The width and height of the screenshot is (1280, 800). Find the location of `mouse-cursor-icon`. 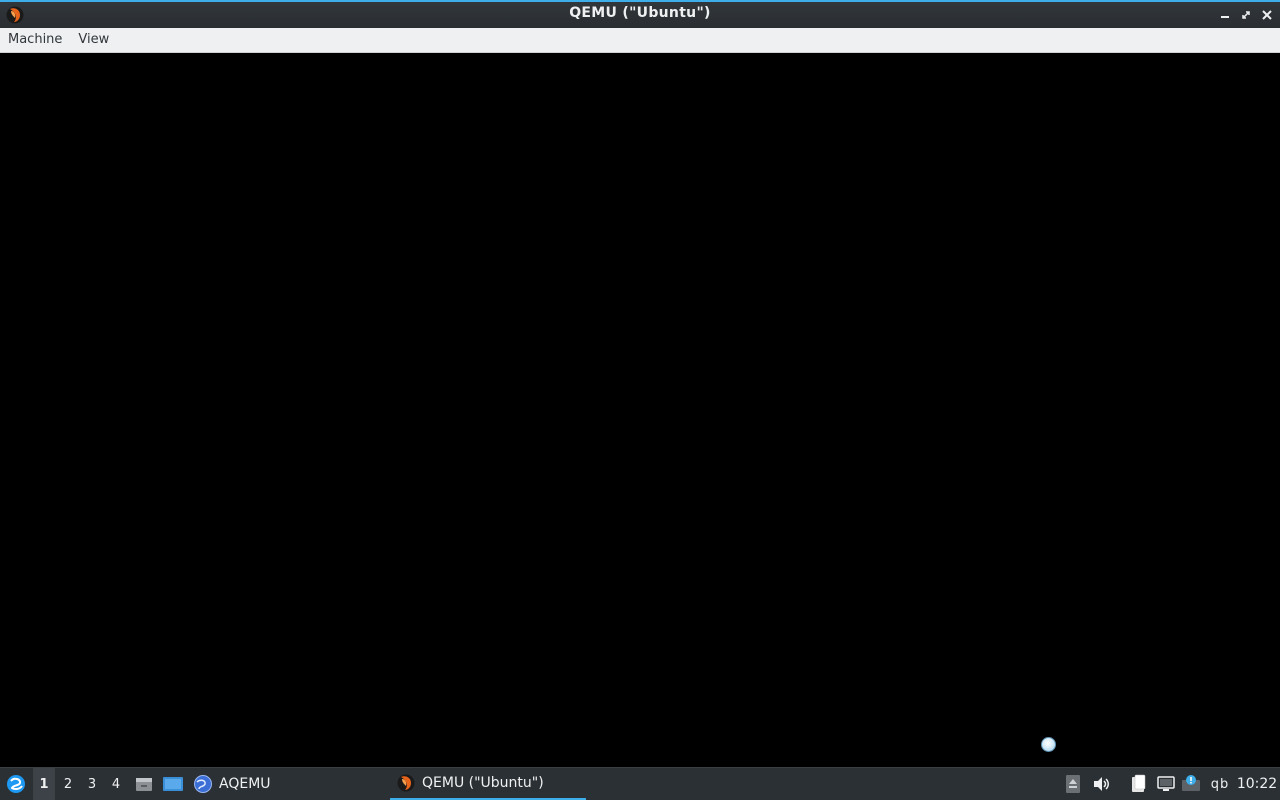

mouse-cursor-icon is located at coordinates (1048, 744).